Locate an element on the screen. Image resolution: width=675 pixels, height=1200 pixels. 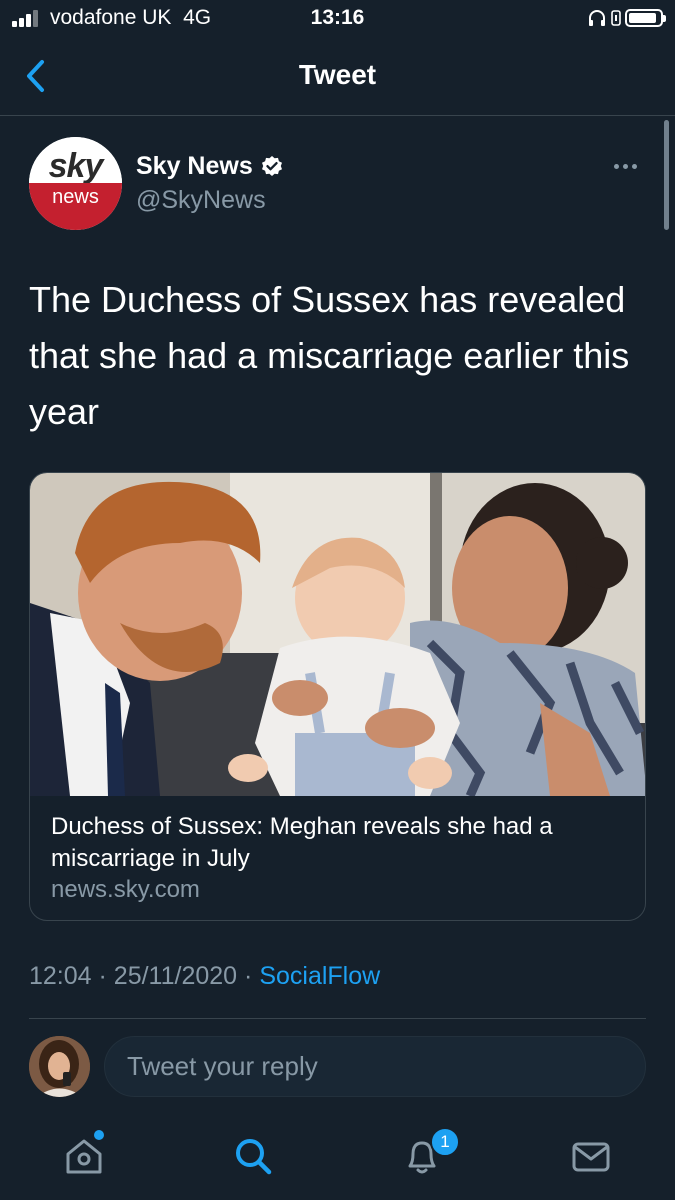
user-avatar-photo is located at coordinates (59, 1066).